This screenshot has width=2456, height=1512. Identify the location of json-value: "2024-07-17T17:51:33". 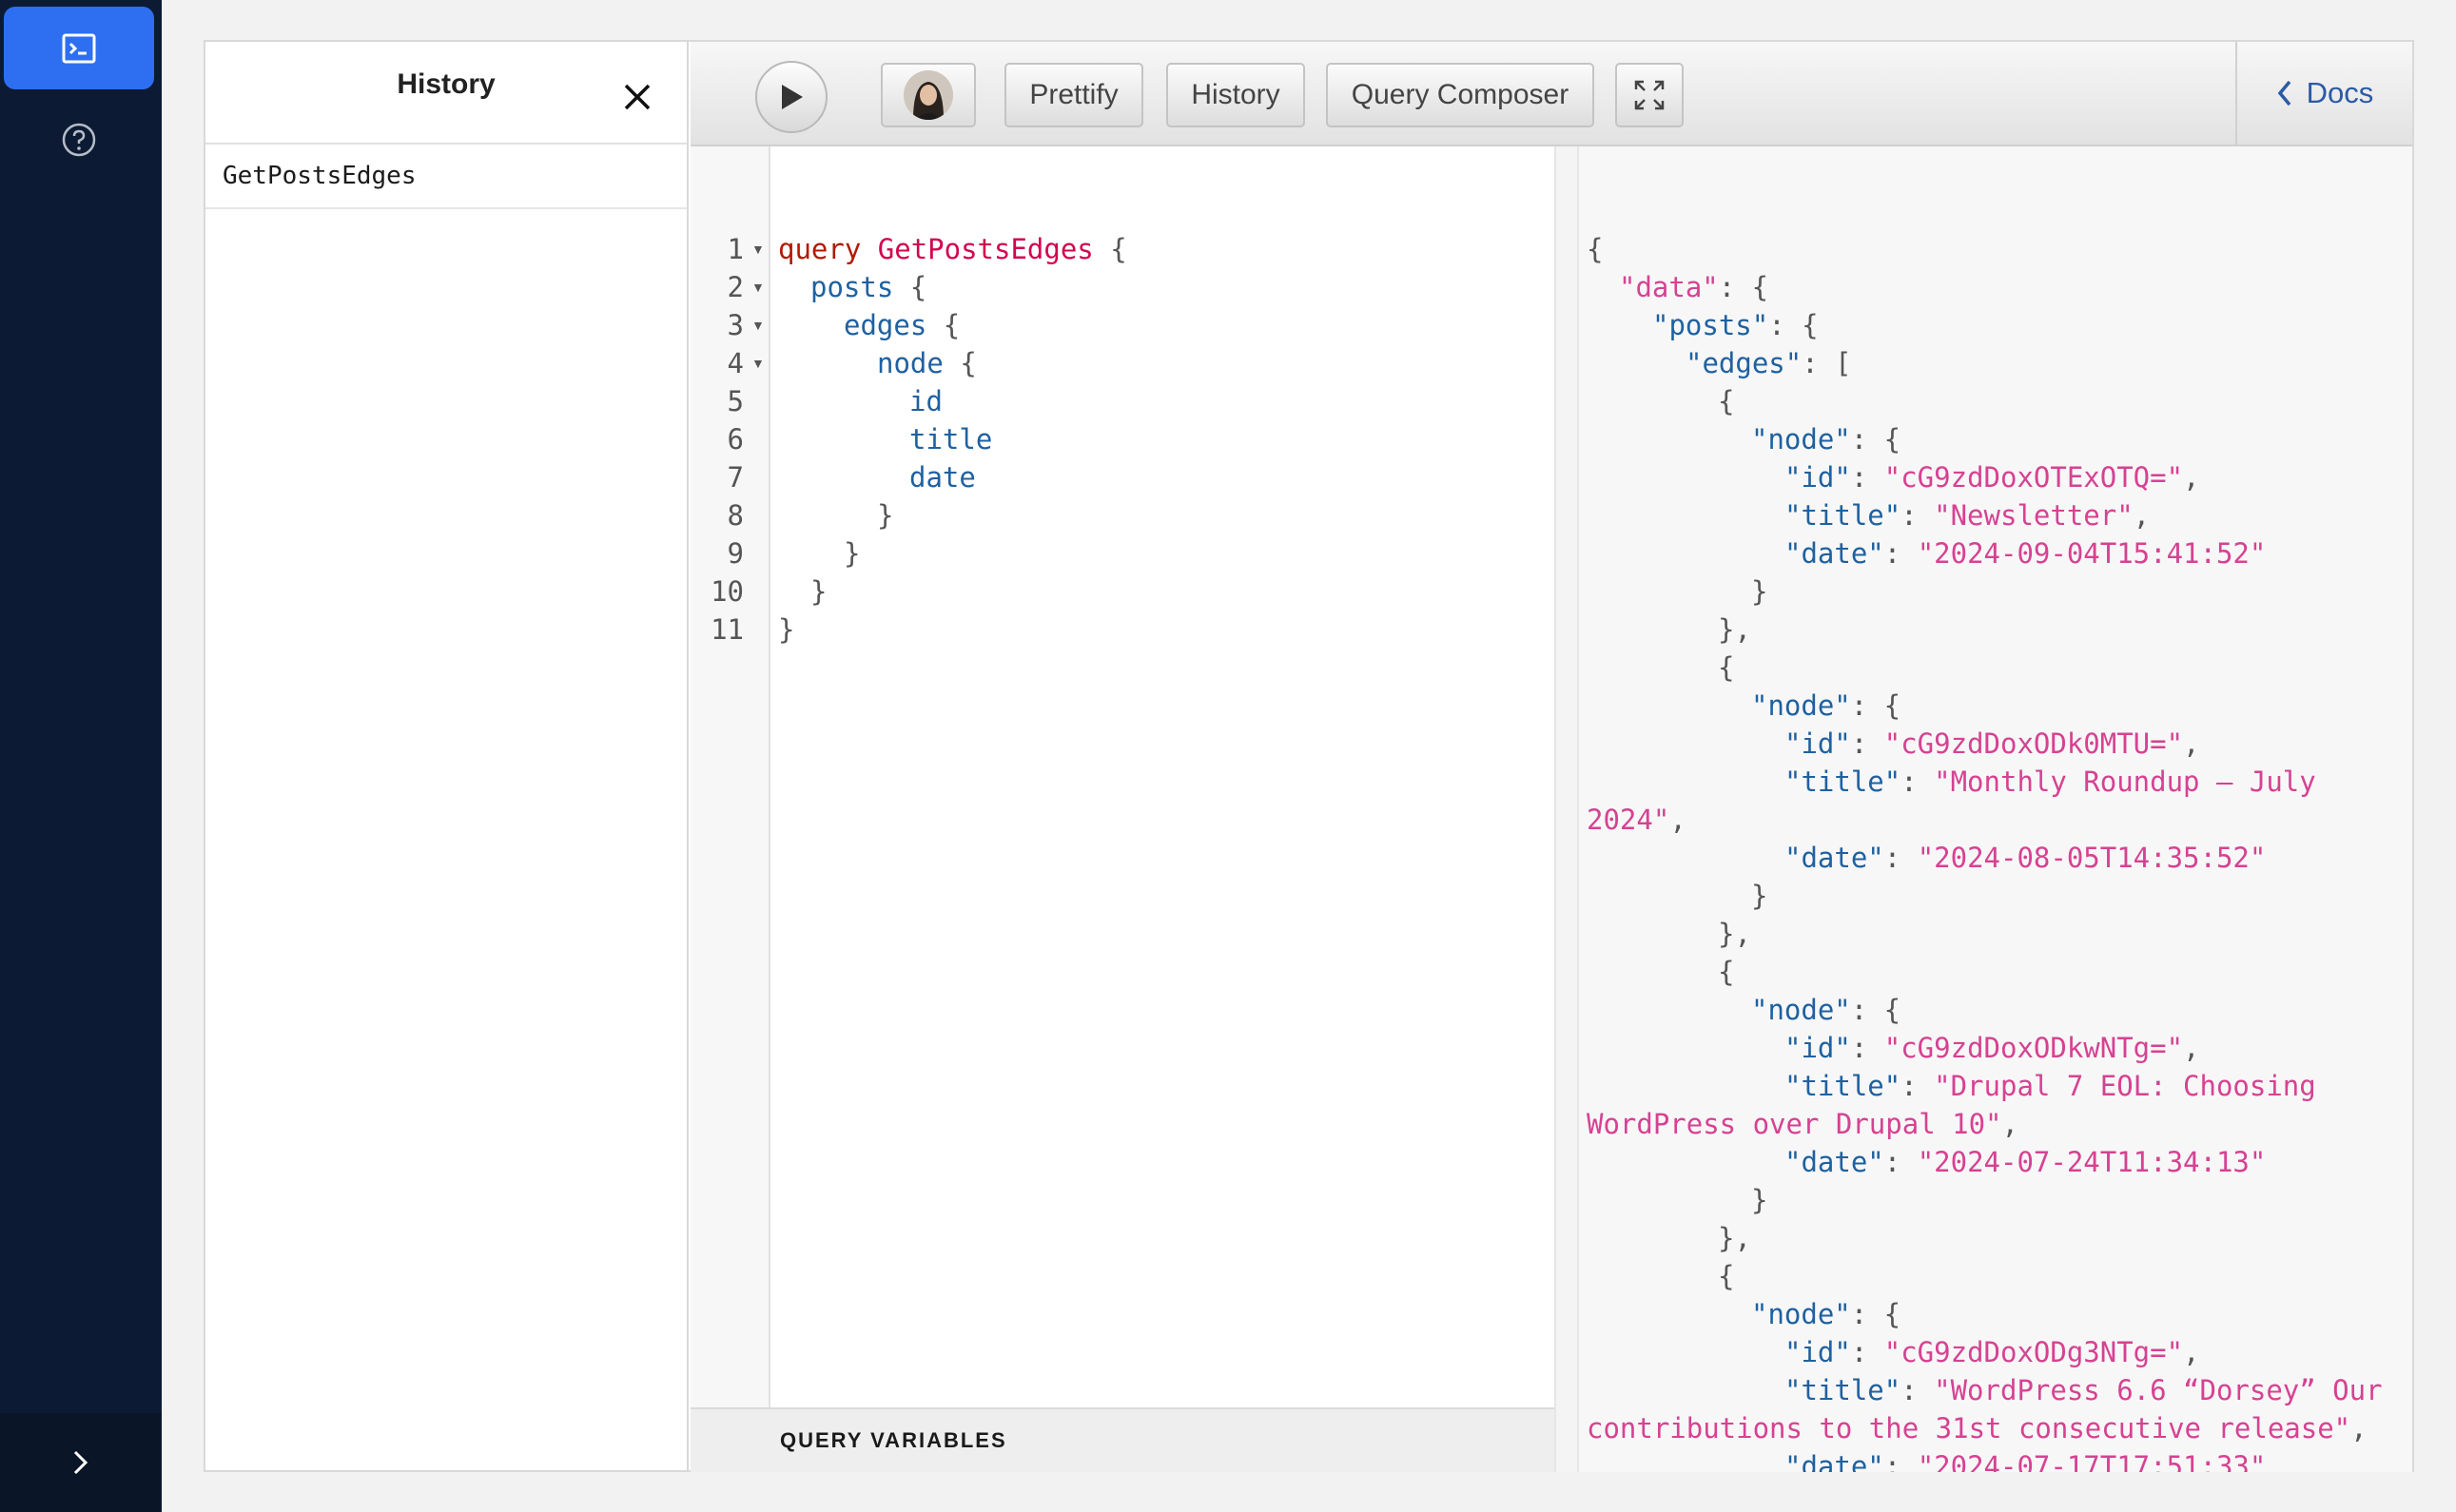
(2092, 1461).